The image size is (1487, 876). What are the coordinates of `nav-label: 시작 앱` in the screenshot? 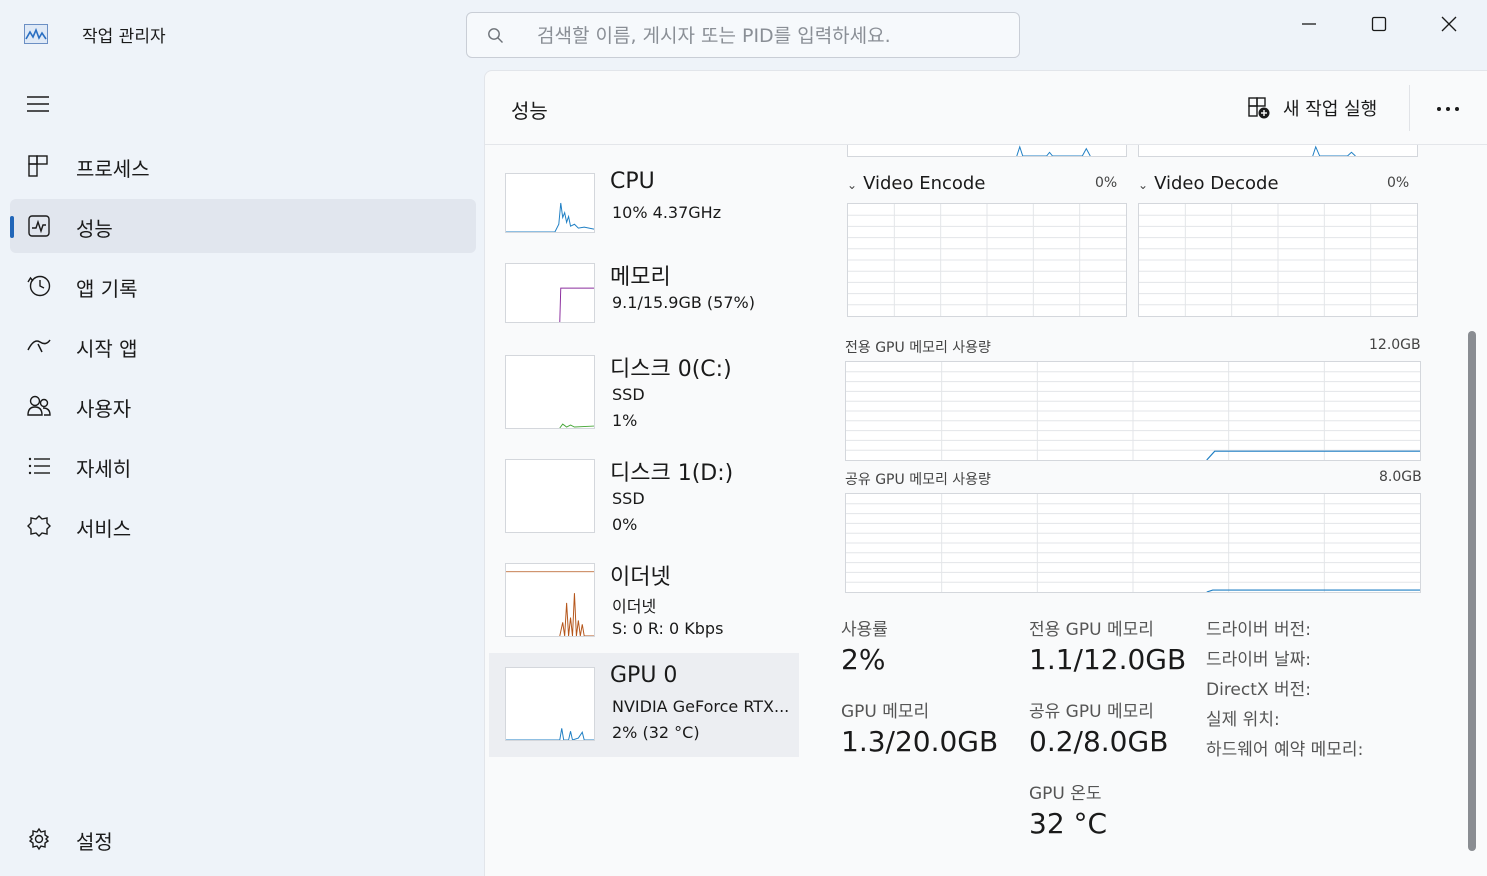 It's located at (107, 349).